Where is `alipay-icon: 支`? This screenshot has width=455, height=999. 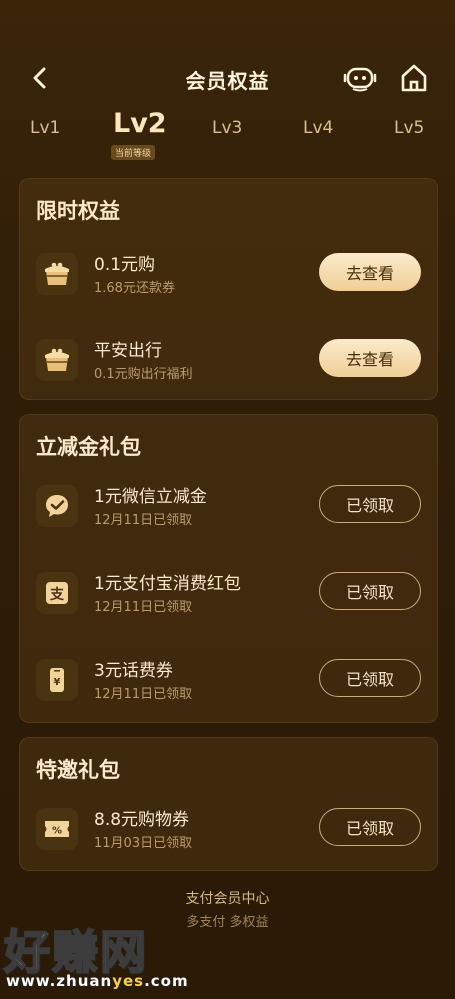 alipay-icon: 支 is located at coordinates (57, 593).